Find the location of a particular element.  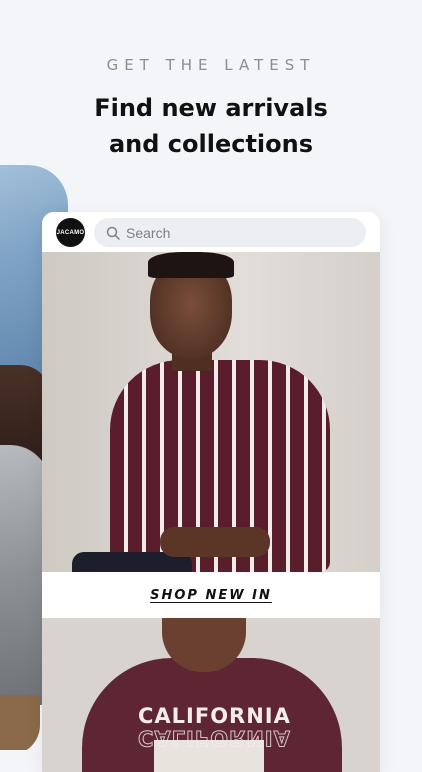

search-bar is located at coordinates (230, 232).